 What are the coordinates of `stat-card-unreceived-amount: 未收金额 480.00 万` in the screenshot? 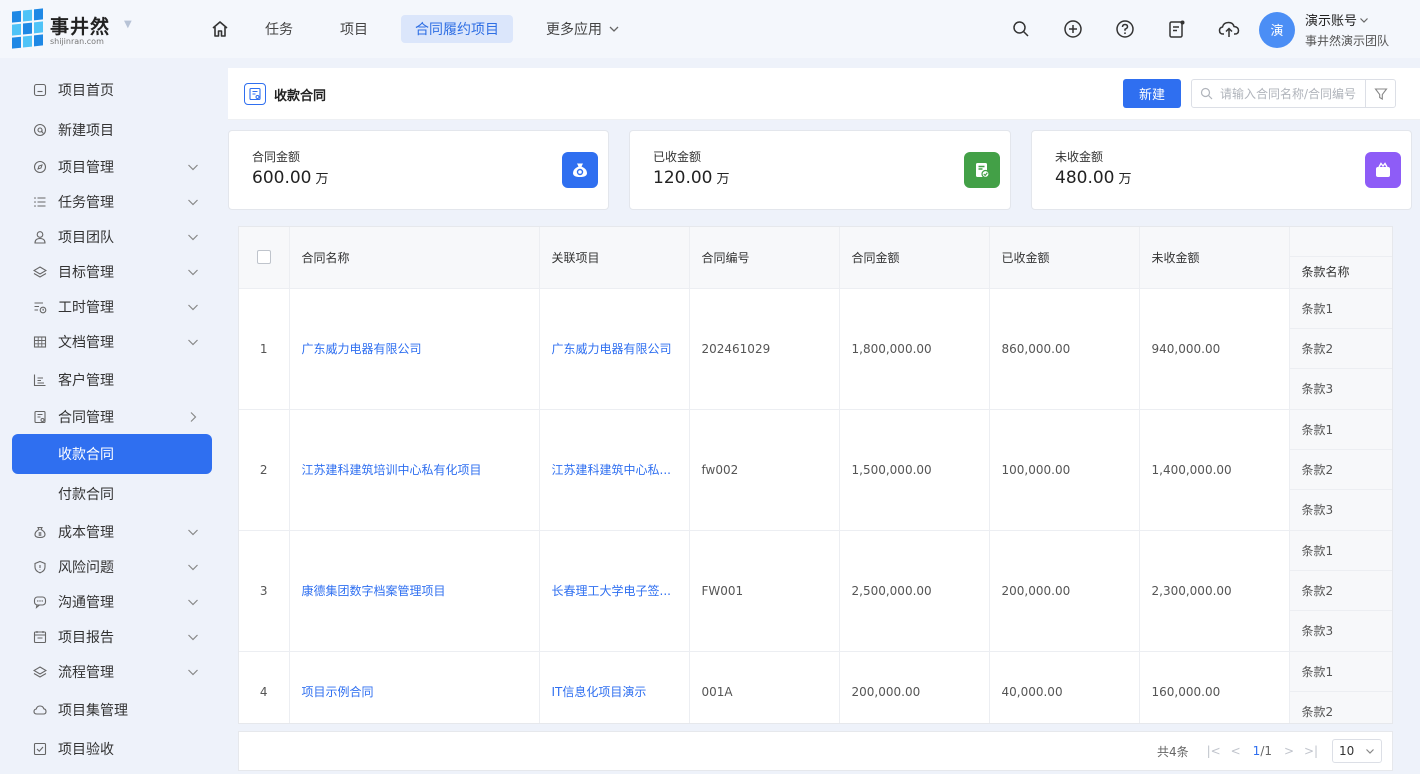 It's located at (1221, 170).